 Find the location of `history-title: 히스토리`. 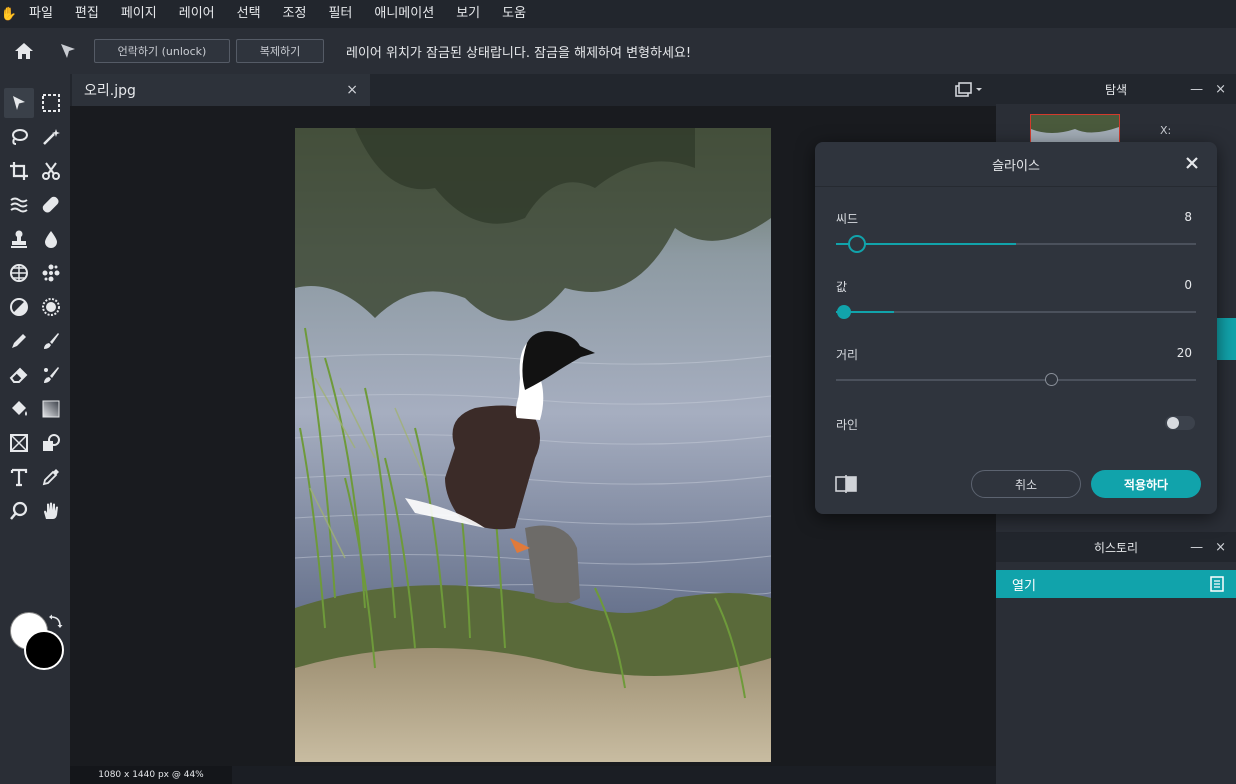

history-title: 히스토리 is located at coordinates (1116, 547).